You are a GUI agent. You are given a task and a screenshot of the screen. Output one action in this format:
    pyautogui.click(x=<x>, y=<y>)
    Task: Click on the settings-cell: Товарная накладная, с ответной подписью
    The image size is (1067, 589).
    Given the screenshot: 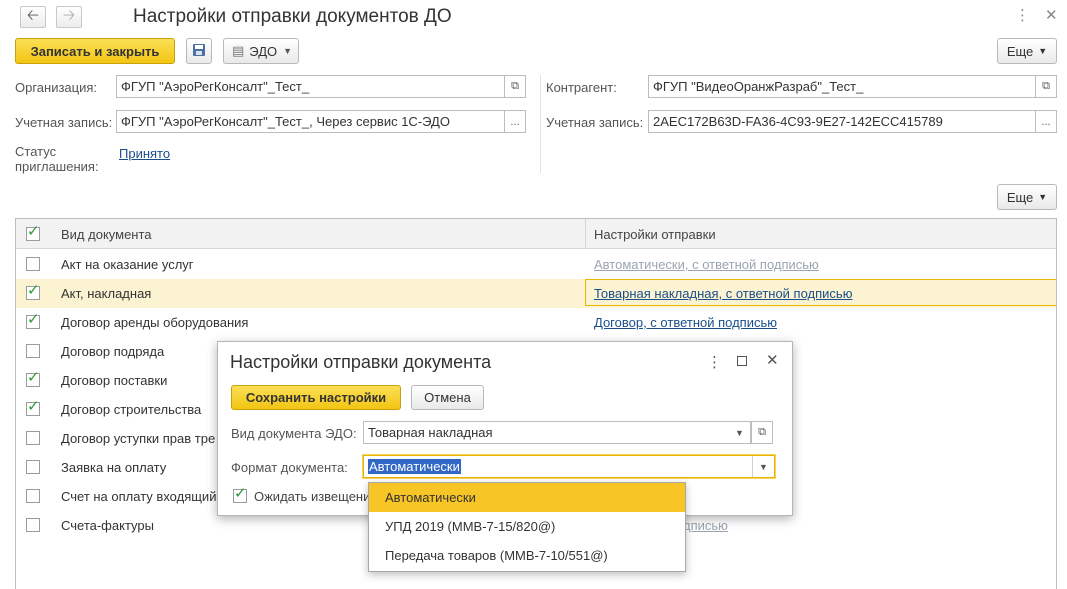 What is the action you would take?
    pyautogui.click(x=723, y=293)
    